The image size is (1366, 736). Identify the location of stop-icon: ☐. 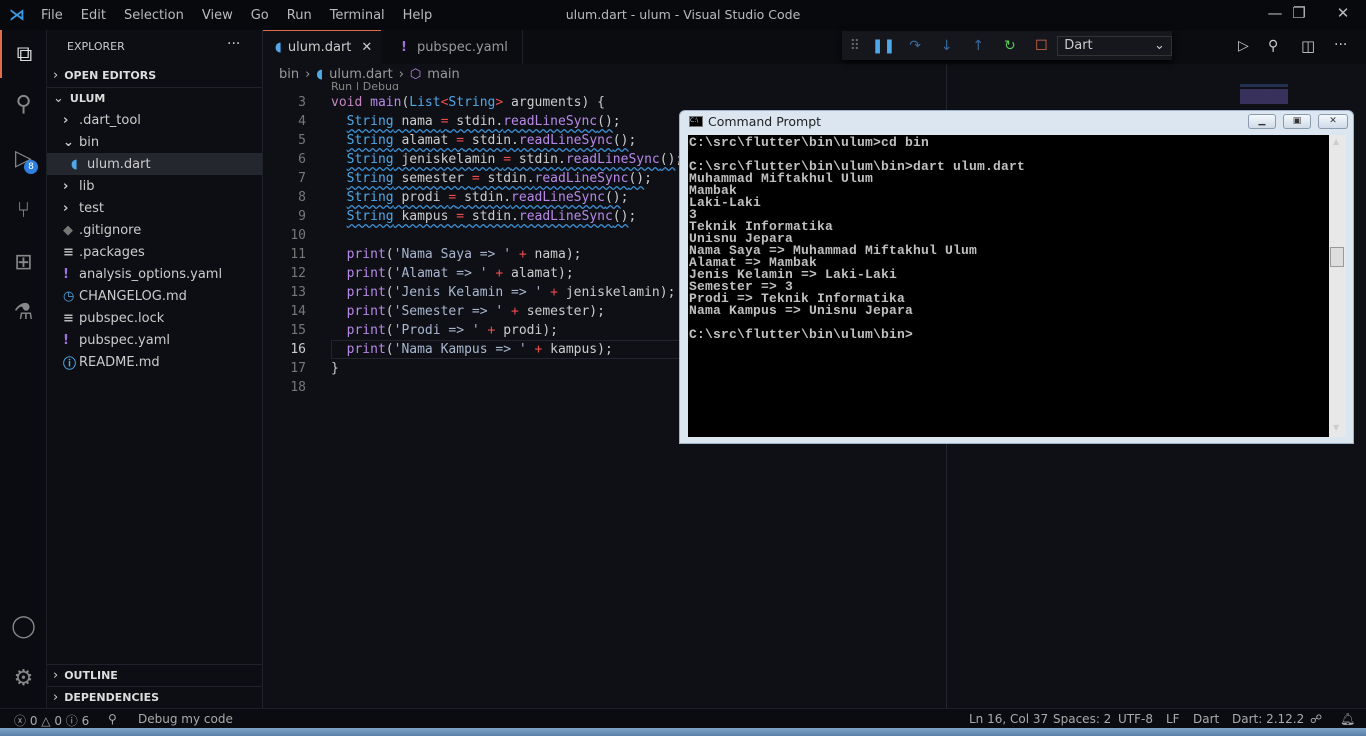
(1042, 46).